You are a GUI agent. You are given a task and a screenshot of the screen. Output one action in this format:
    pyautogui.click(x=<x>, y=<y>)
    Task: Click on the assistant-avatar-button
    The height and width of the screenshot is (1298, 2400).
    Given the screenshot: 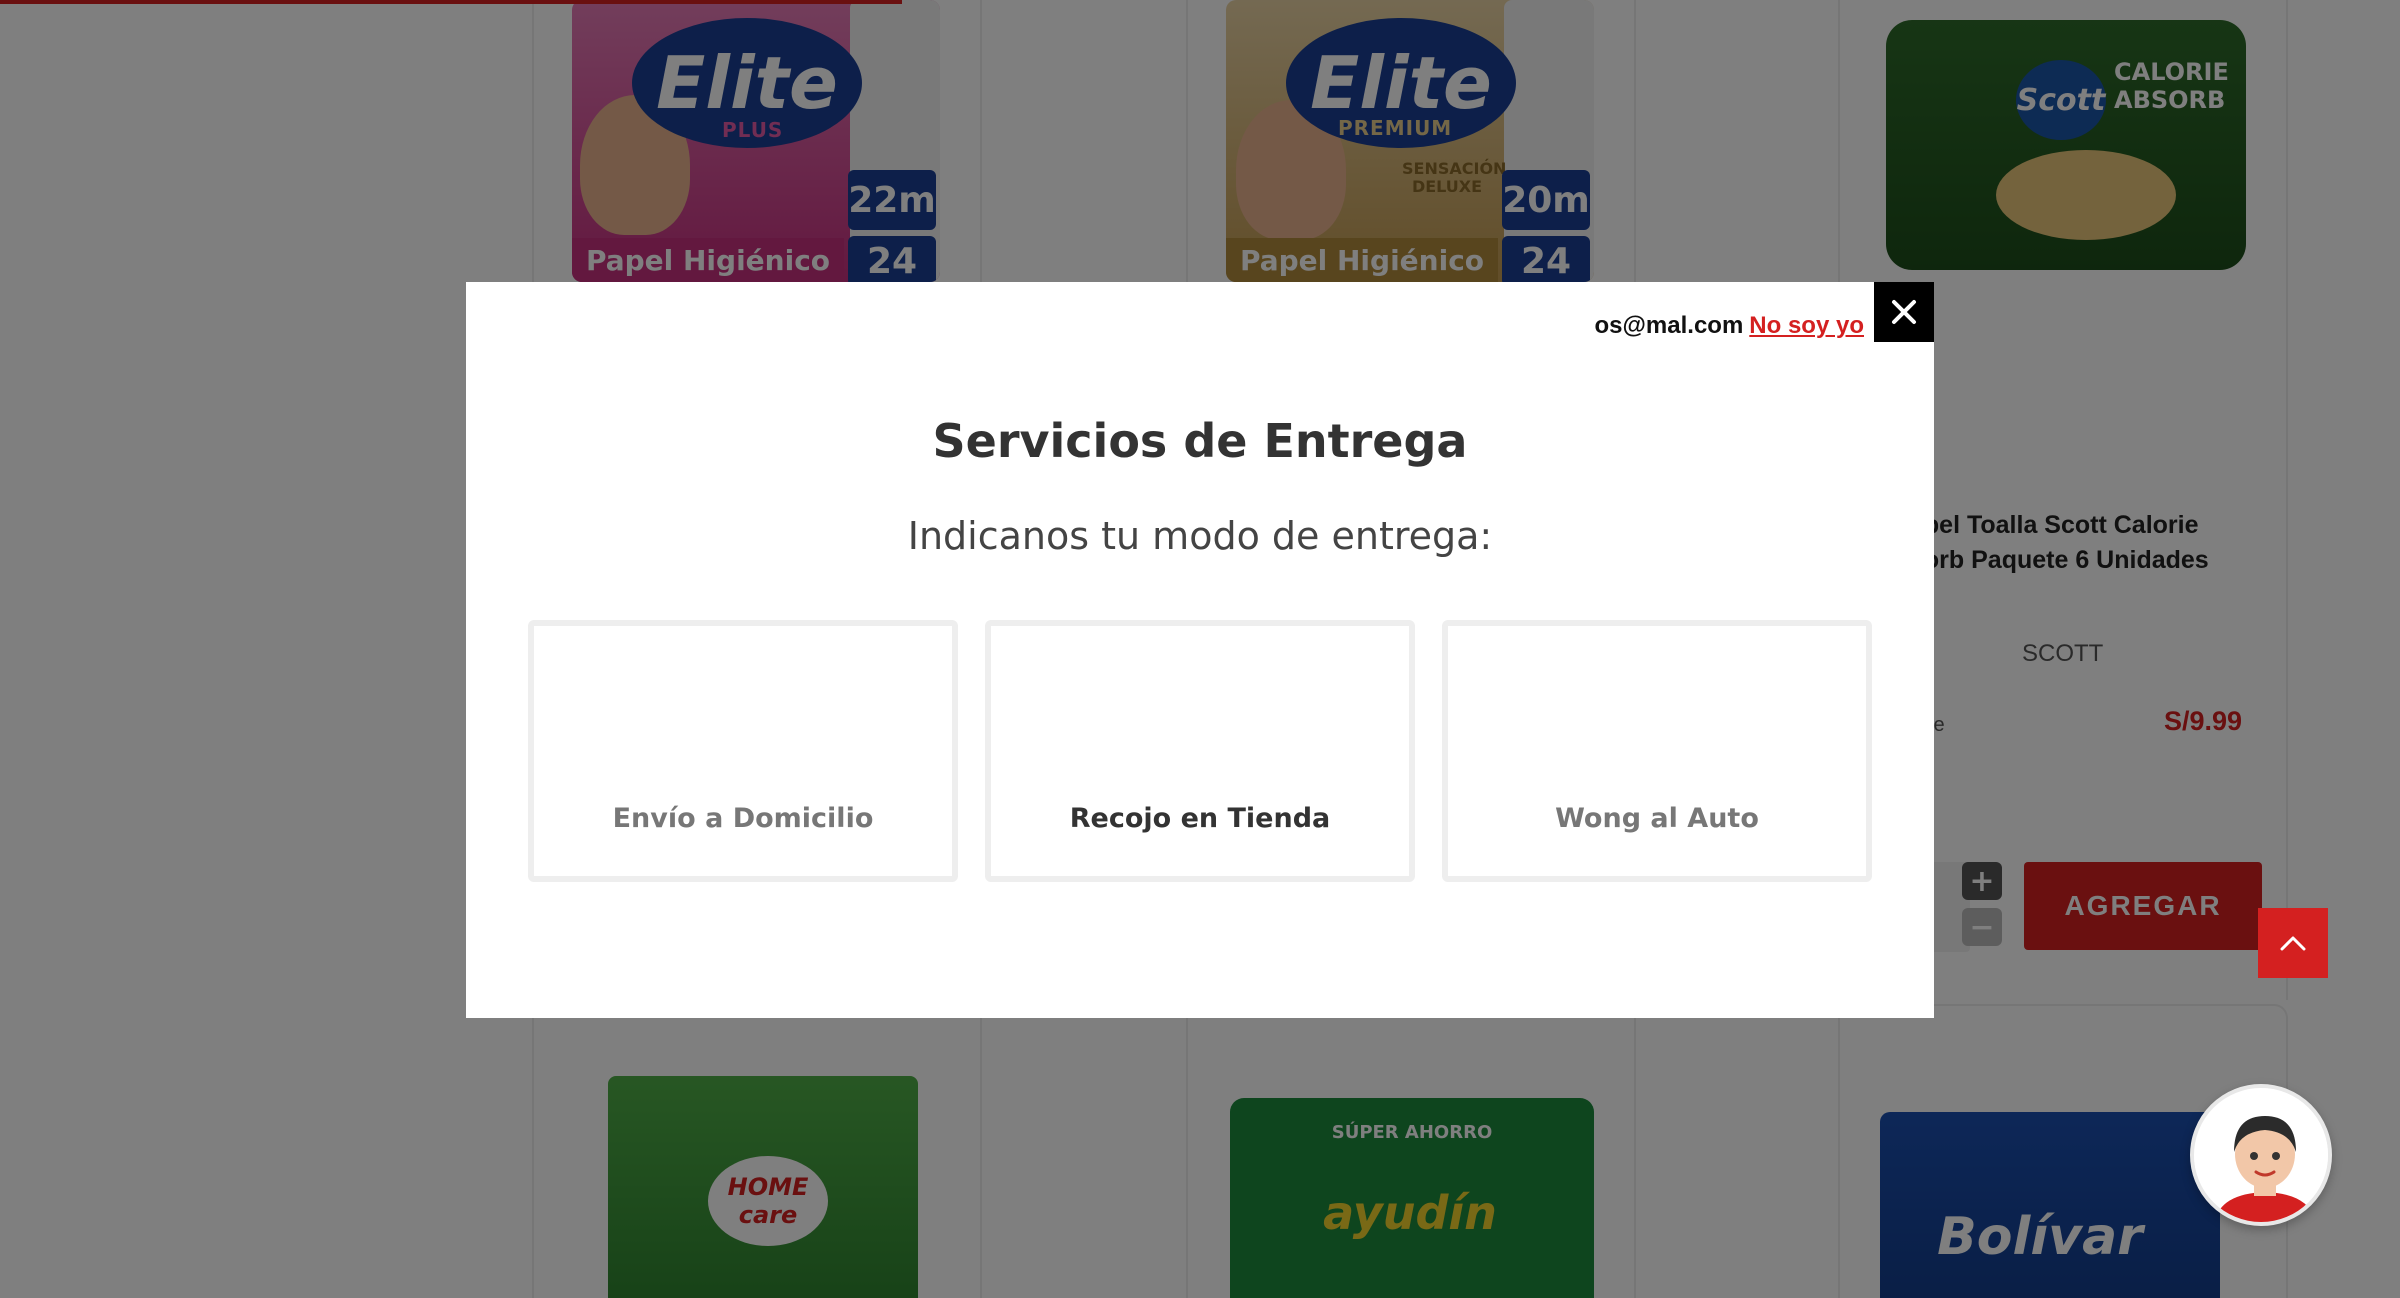 What is the action you would take?
    pyautogui.click(x=2261, y=1155)
    